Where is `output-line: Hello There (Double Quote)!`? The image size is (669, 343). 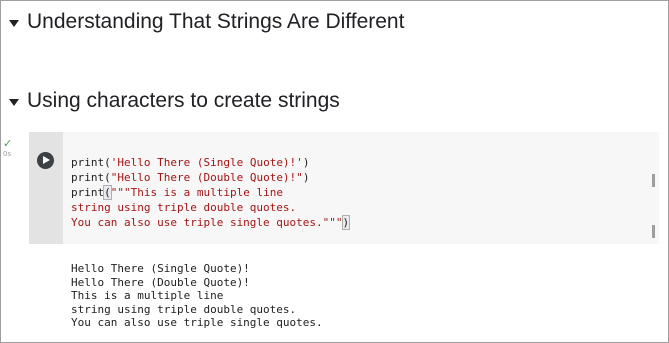 output-line: Hello There (Double Quote)! is located at coordinates (160, 282).